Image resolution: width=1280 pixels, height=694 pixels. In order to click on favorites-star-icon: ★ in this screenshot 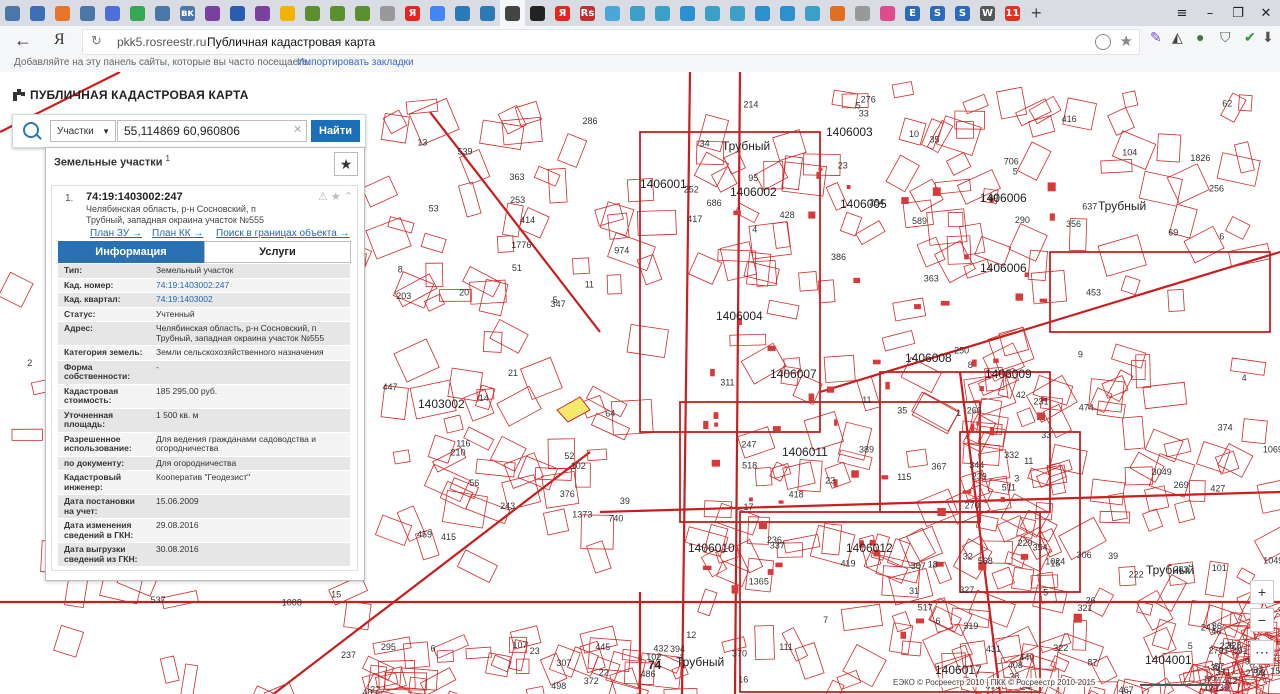, I will do `click(346, 164)`.